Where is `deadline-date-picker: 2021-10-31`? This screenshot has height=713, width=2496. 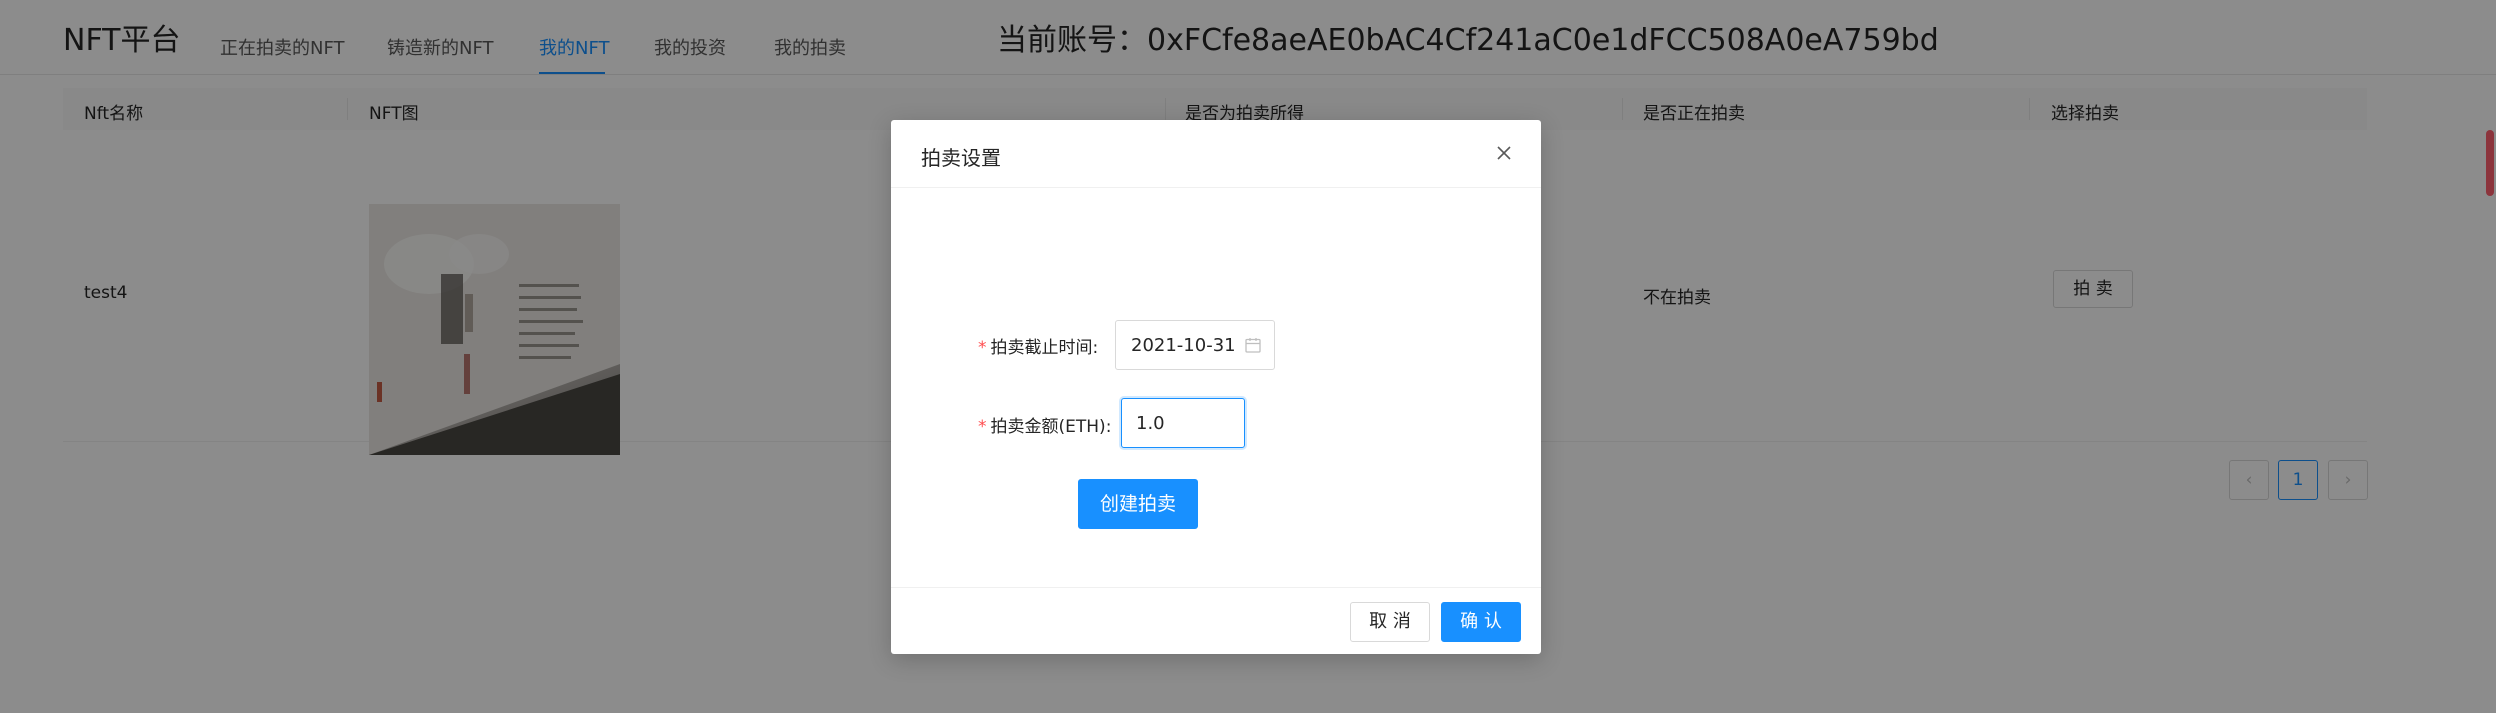
deadline-date-picker: 2021-10-31 is located at coordinates (1195, 345).